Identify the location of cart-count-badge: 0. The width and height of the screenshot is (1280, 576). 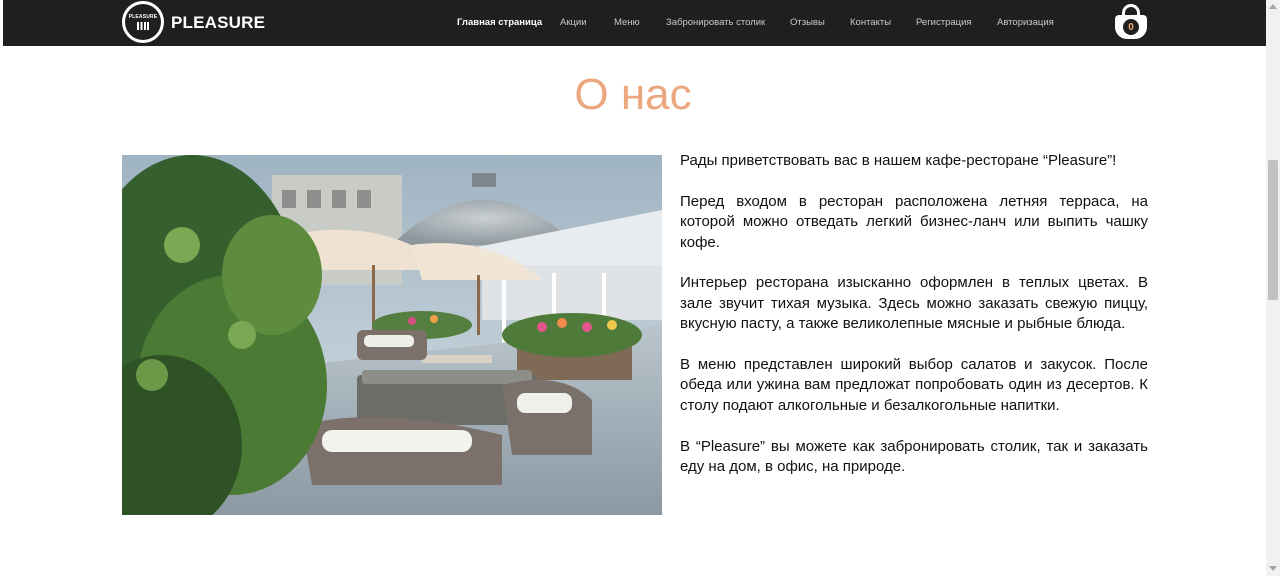
(1131, 27).